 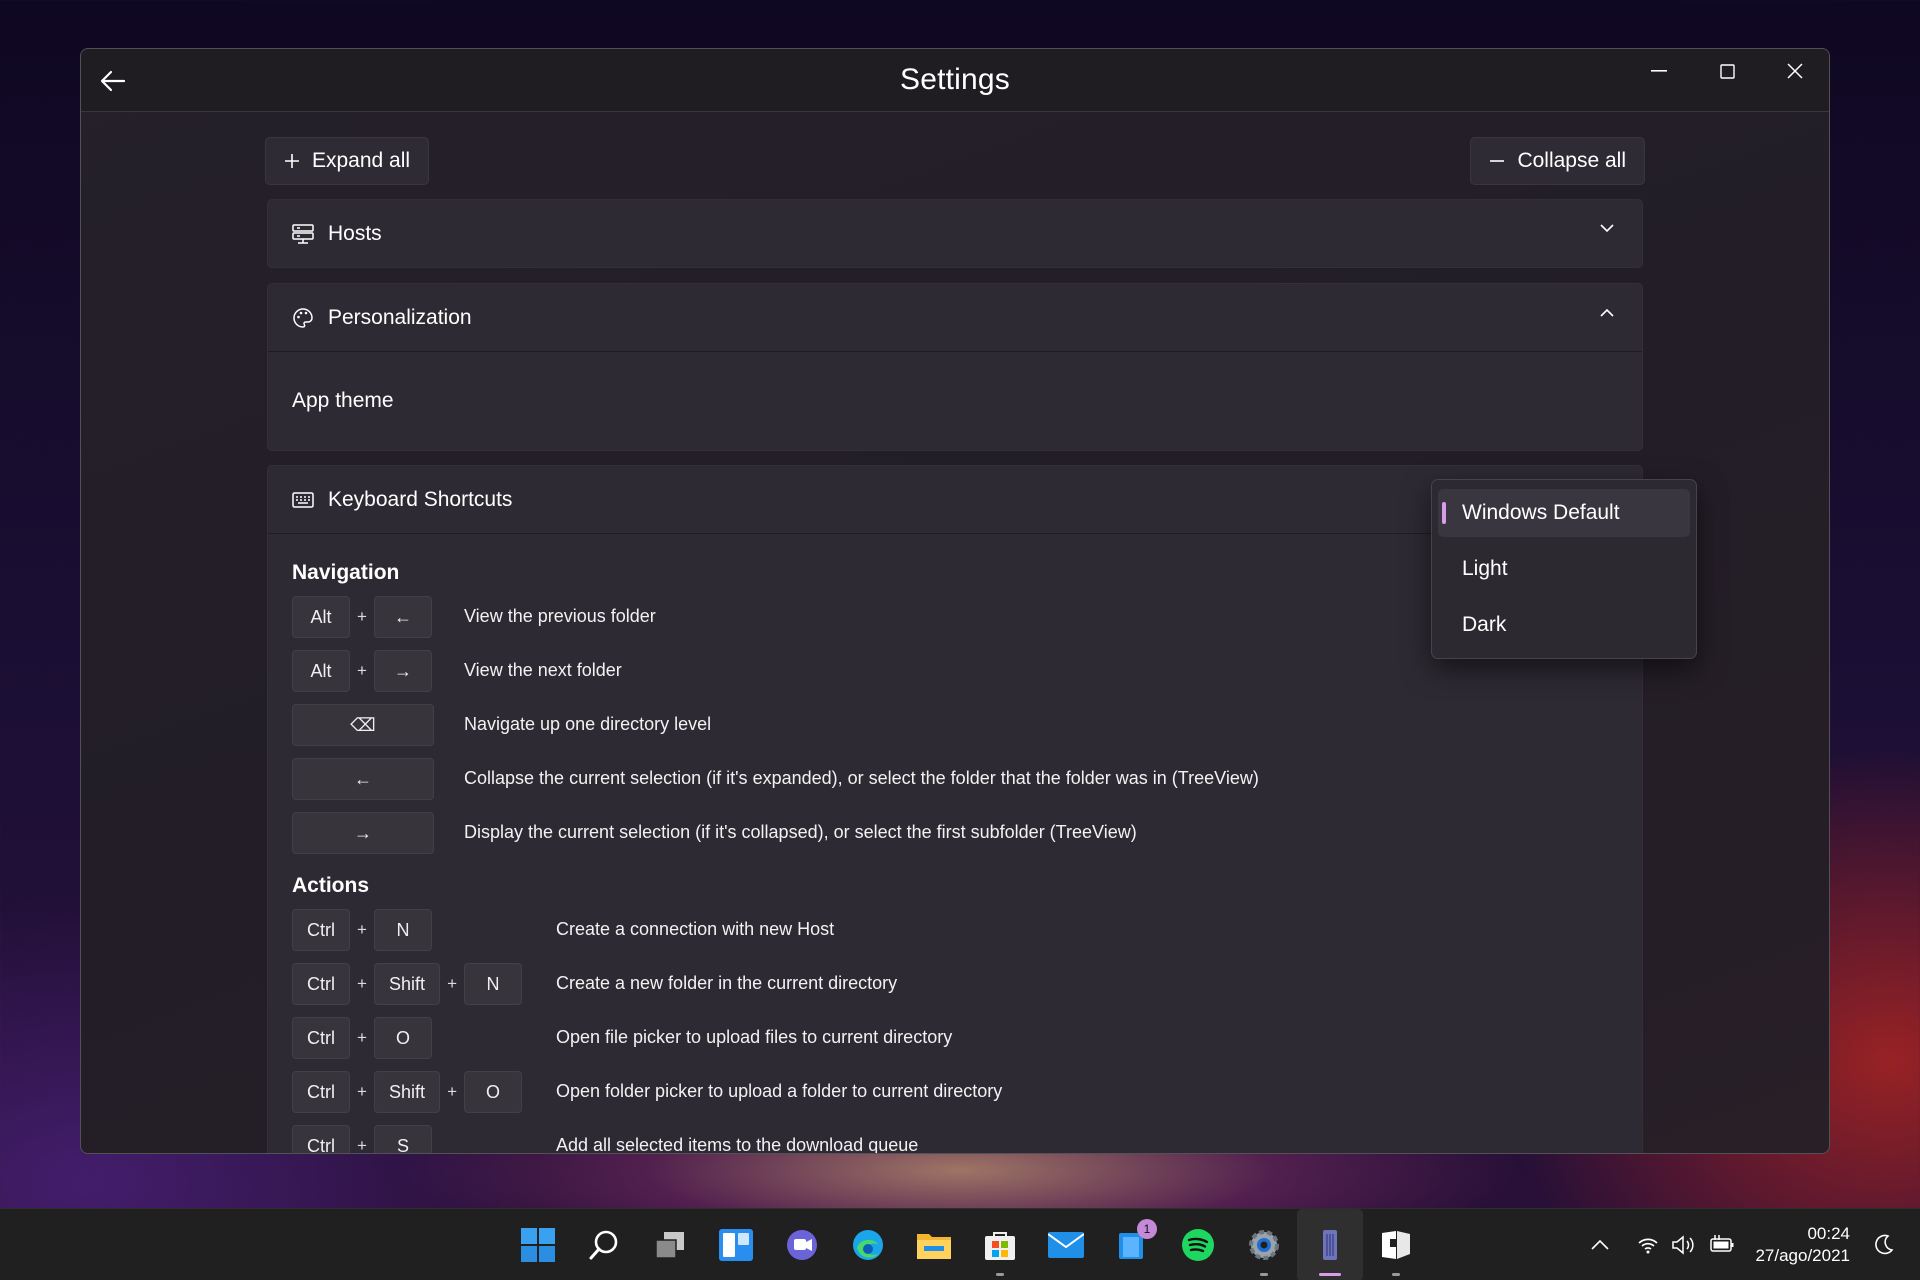 I want to click on battery-button, so click(x=1722, y=1245).